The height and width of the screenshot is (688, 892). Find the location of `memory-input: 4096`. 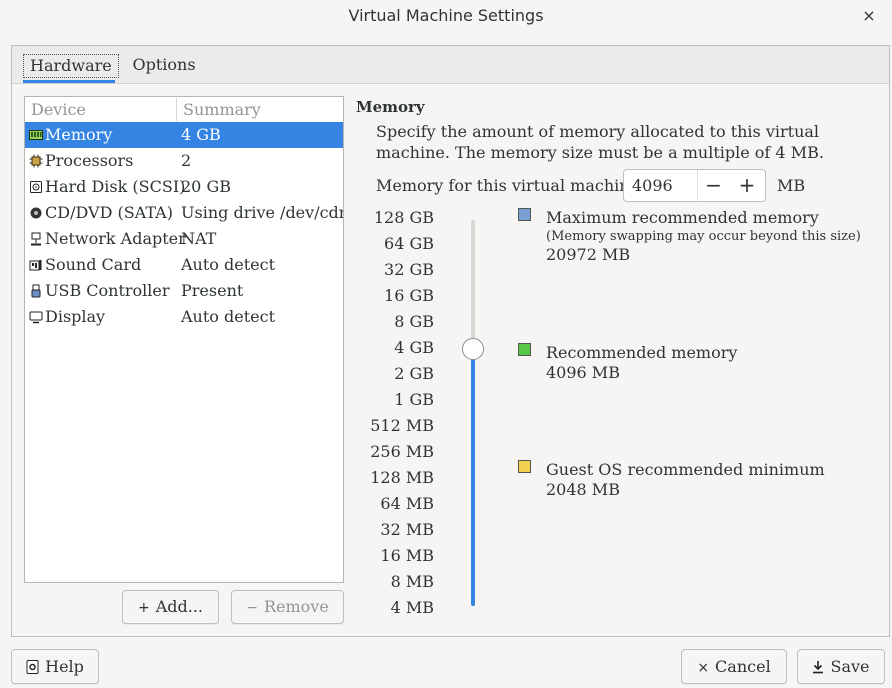

memory-input: 4096 is located at coordinates (662, 185).